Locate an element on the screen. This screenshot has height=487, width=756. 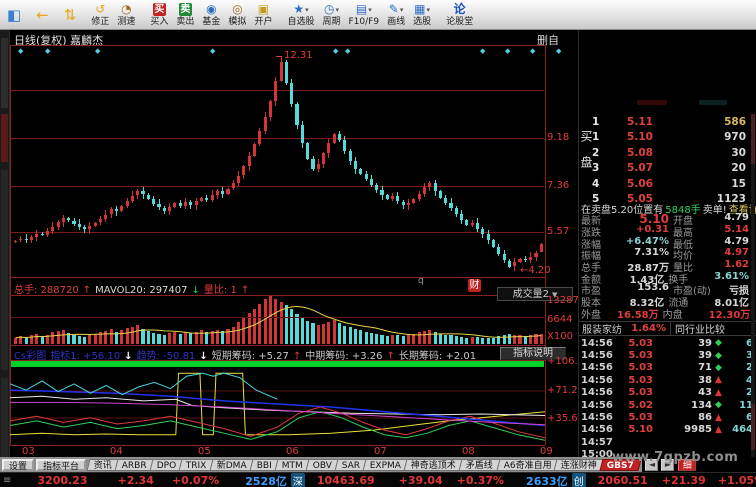
tick-row: 14:56 5.03 39 ◆ 3 is located at coordinates (667, 355).